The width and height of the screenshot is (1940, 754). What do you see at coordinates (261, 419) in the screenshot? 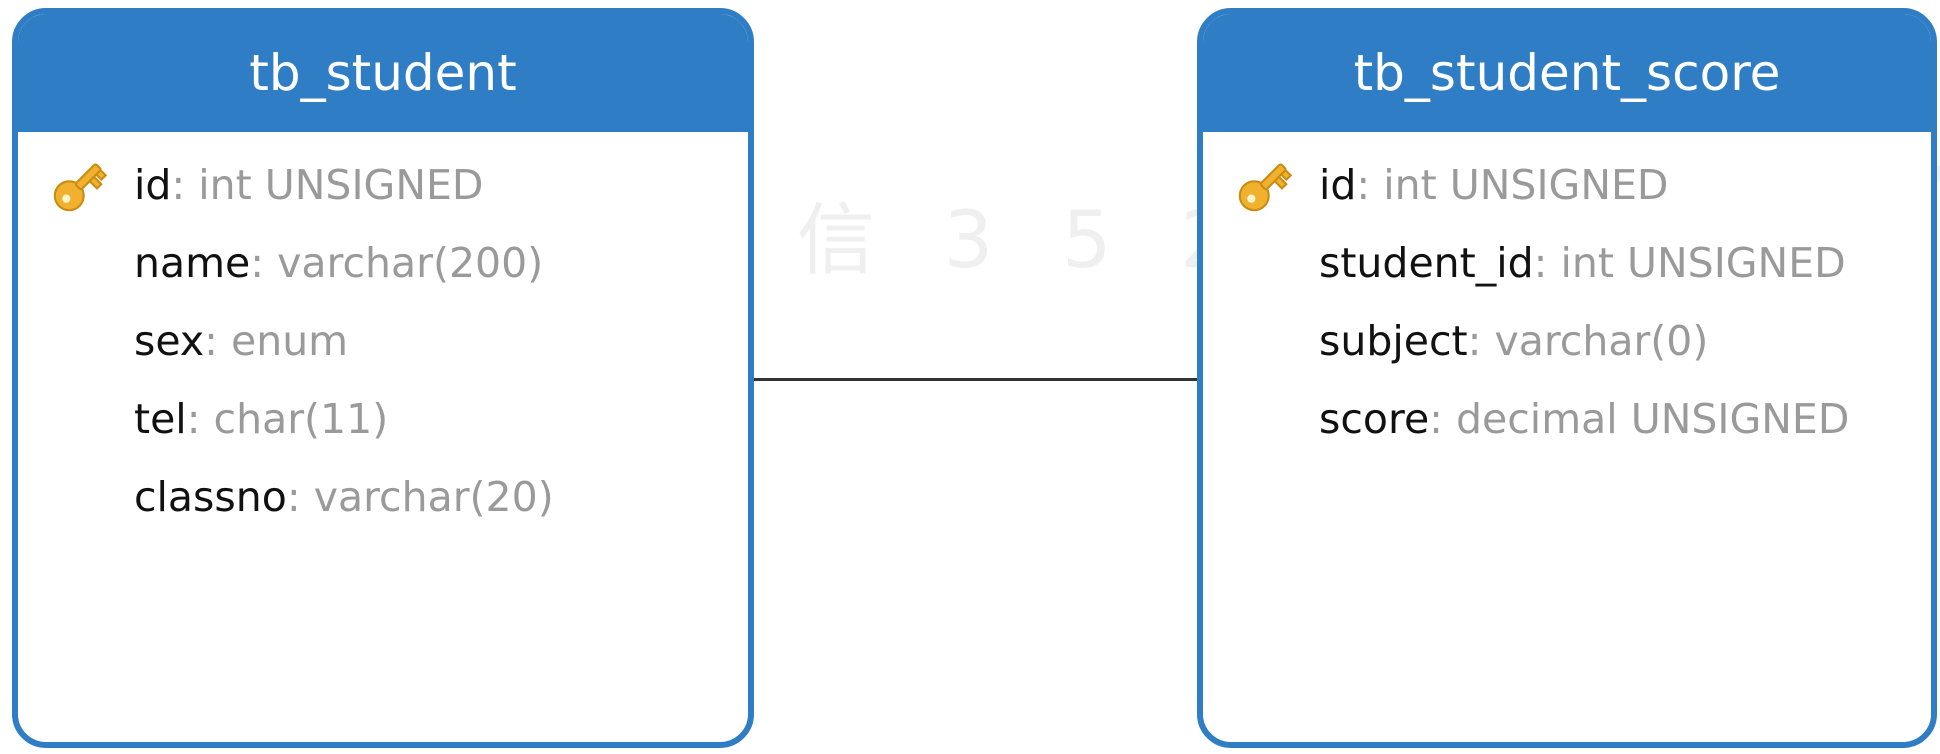
I see `column-label: tel: char(11)` at bounding box center [261, 419].